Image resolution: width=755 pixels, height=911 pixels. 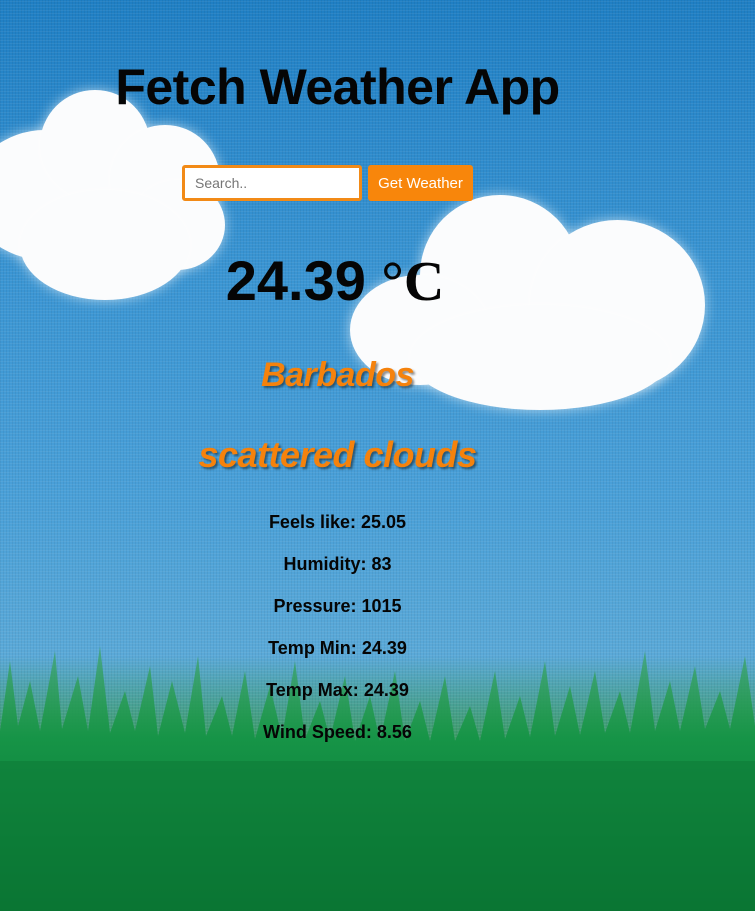 What do you see at coordinates (337, 454) in the screenshot?
I see `weather-description: scattered clouds` at bounding box center [337, 454].